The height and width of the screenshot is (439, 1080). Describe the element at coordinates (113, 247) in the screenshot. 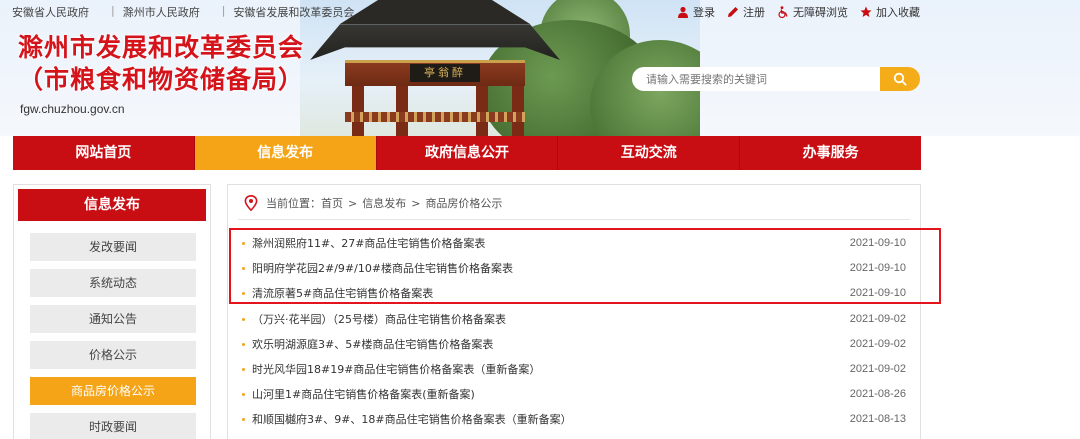

I see `sidebar-item-drc-news: 发改要闻` at that location.